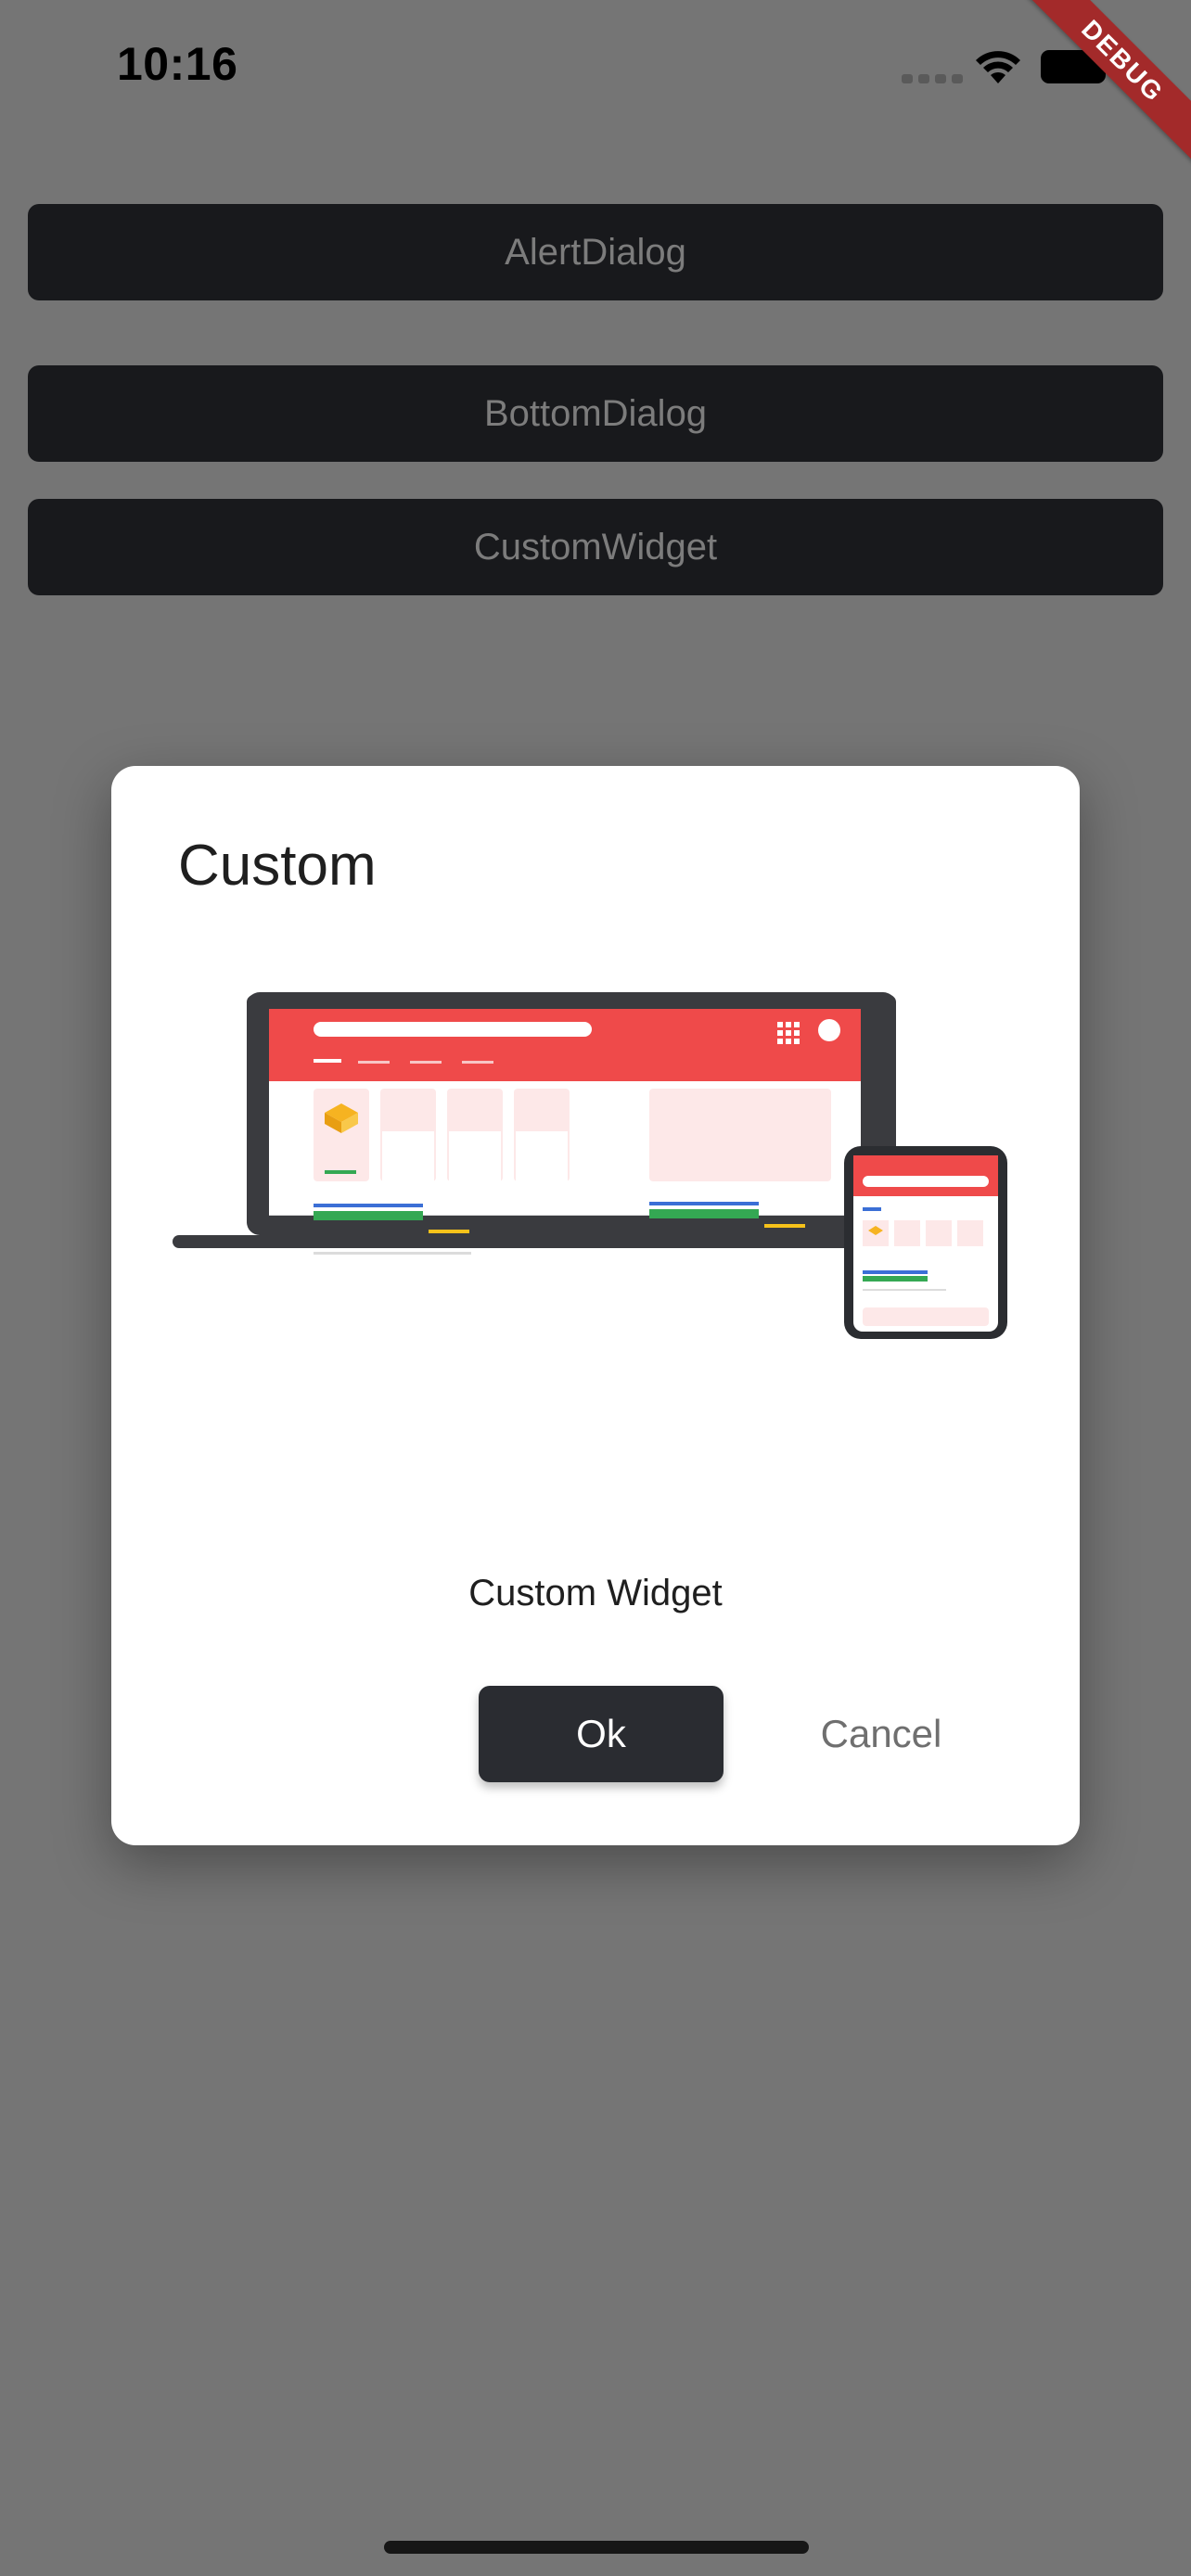 This screenshot has width=1191, height=2576. Describe the element at coordinates (595, 1593) in the screenshot. I see `dialog-message: Custom Widget` at that location.